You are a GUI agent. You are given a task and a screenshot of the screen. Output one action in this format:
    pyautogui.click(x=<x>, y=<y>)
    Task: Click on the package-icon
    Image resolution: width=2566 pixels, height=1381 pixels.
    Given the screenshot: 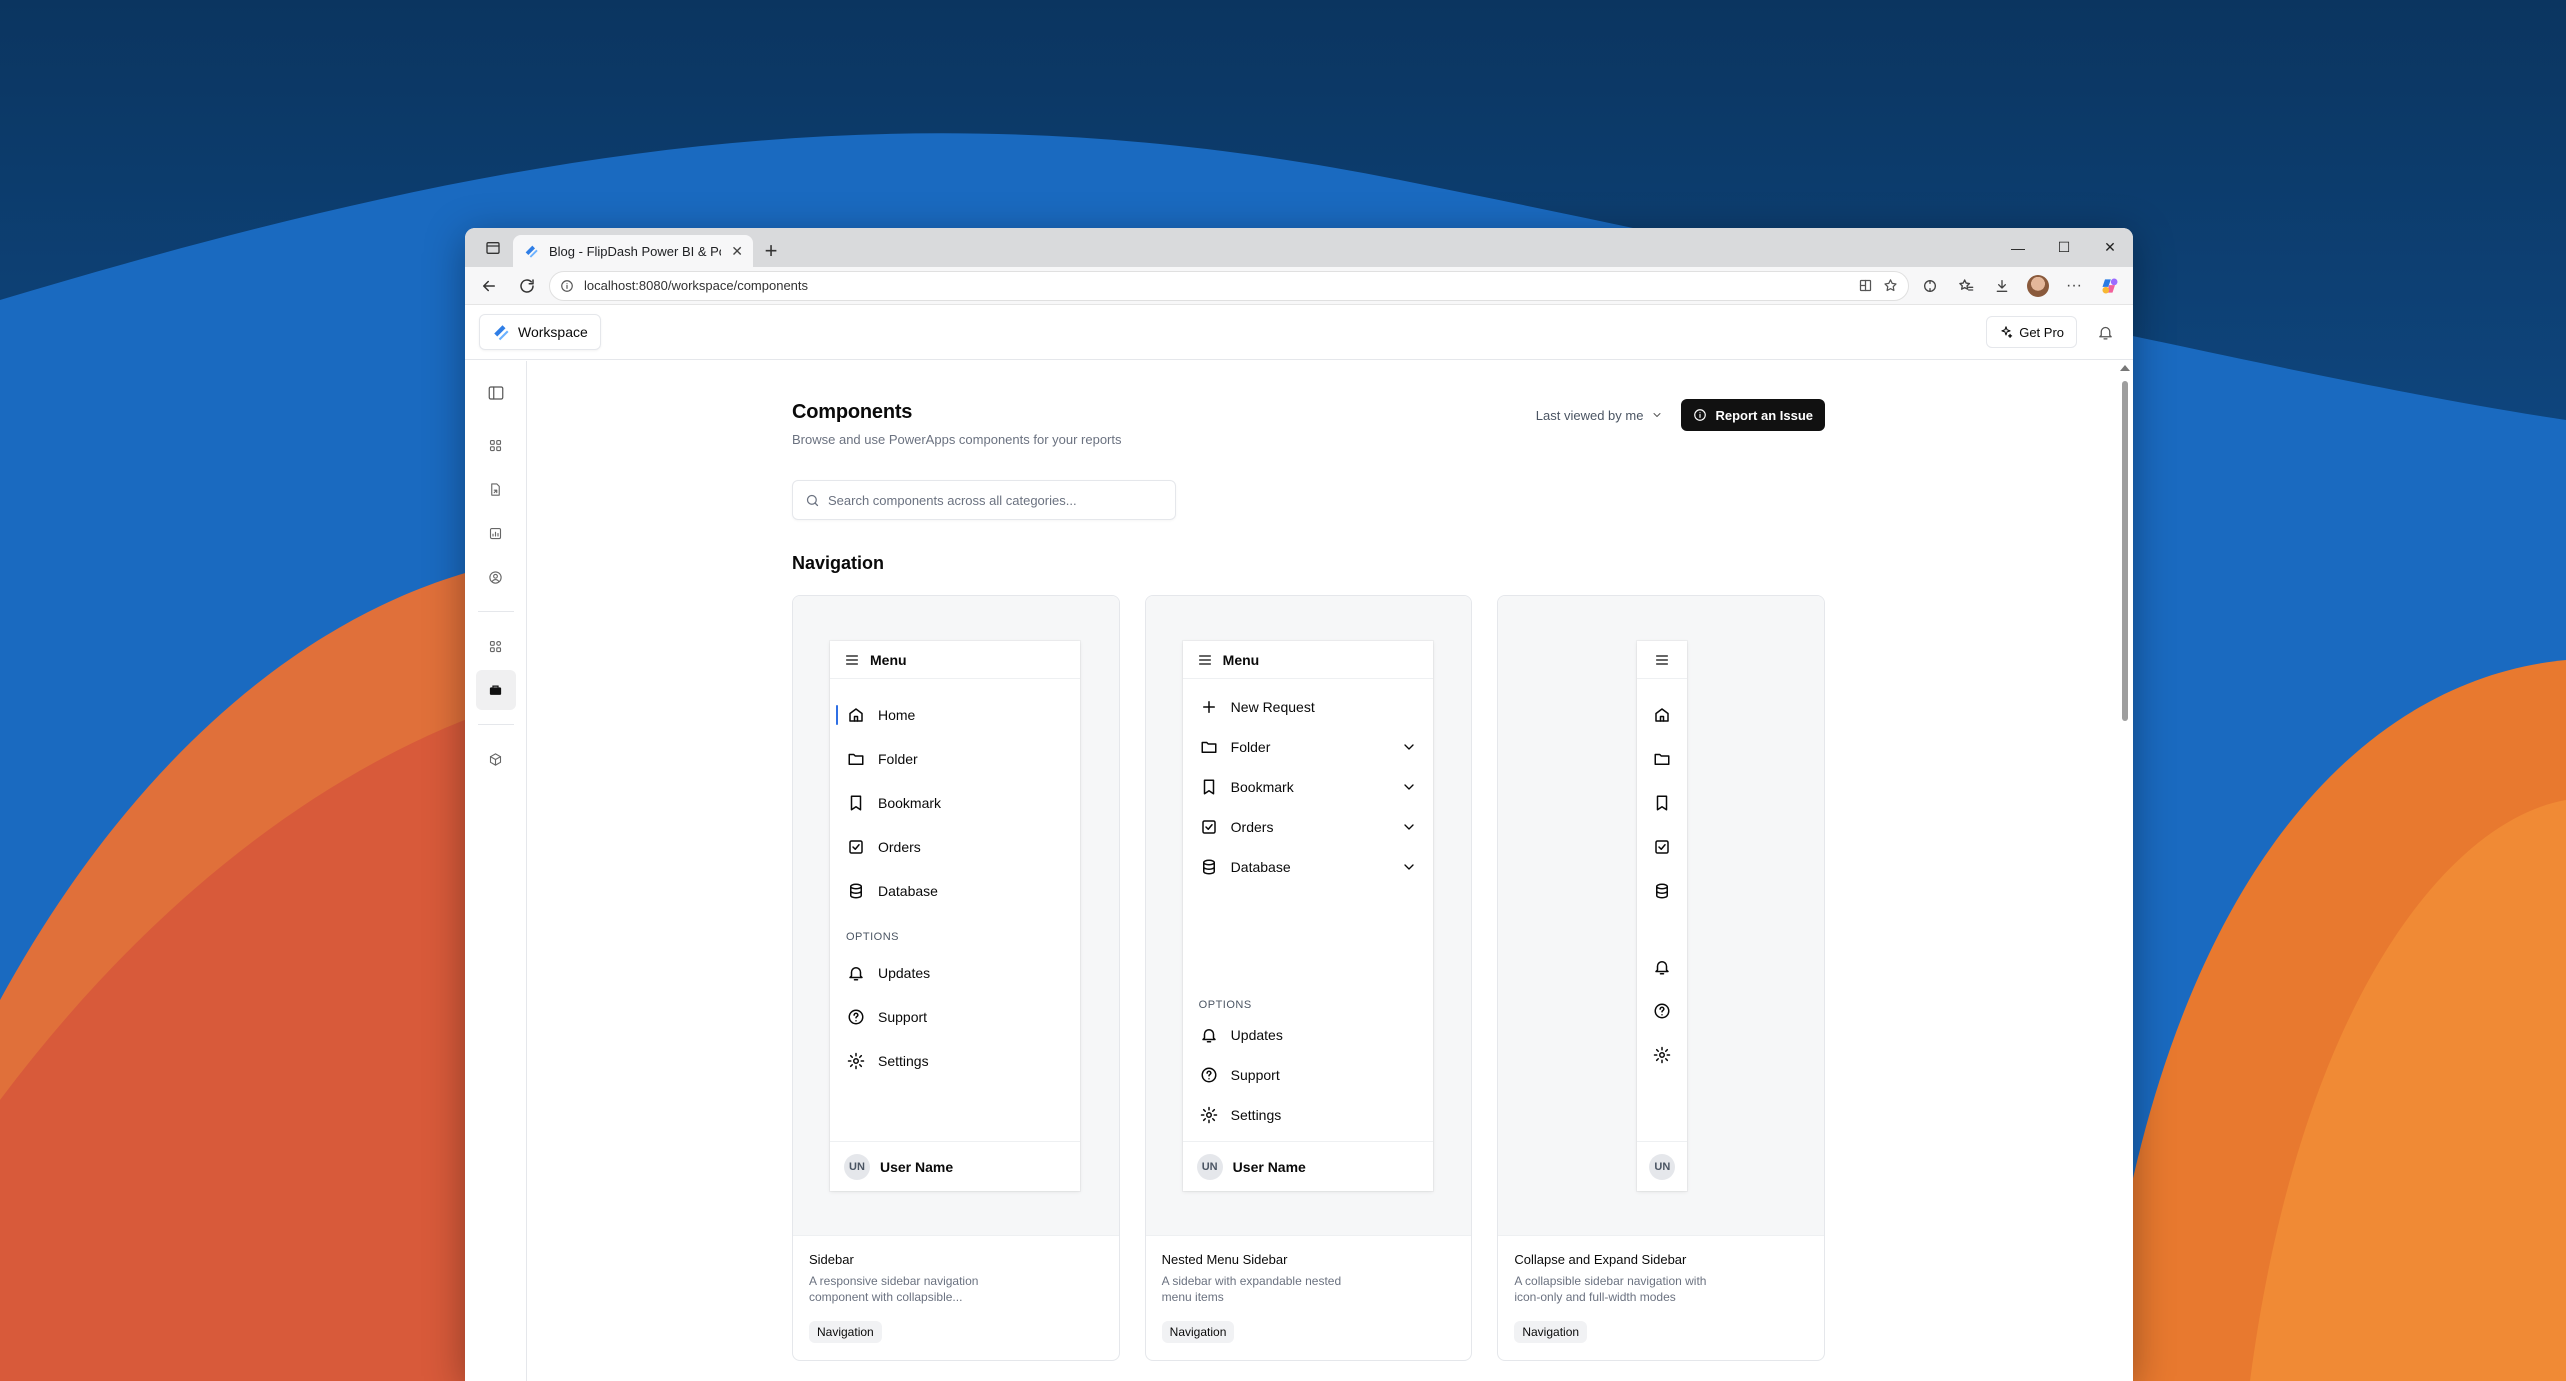 What is the action you would take?
    pyautogui.click(x=496, y=759)
    